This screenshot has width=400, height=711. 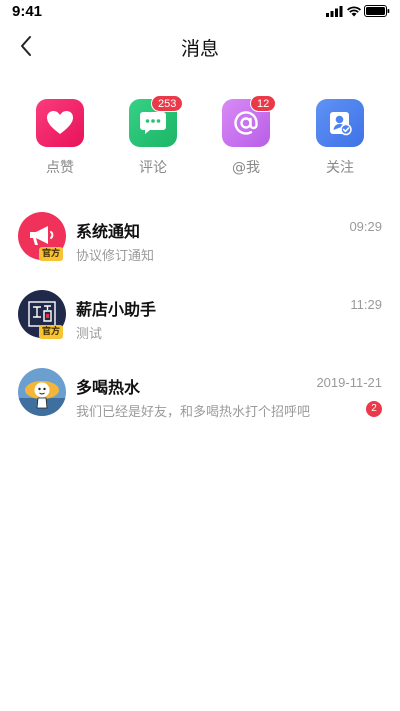 What do you see at coordinates (246, 123) in the screenshot?
I see `at-icon` at bounding box center [246, 123].